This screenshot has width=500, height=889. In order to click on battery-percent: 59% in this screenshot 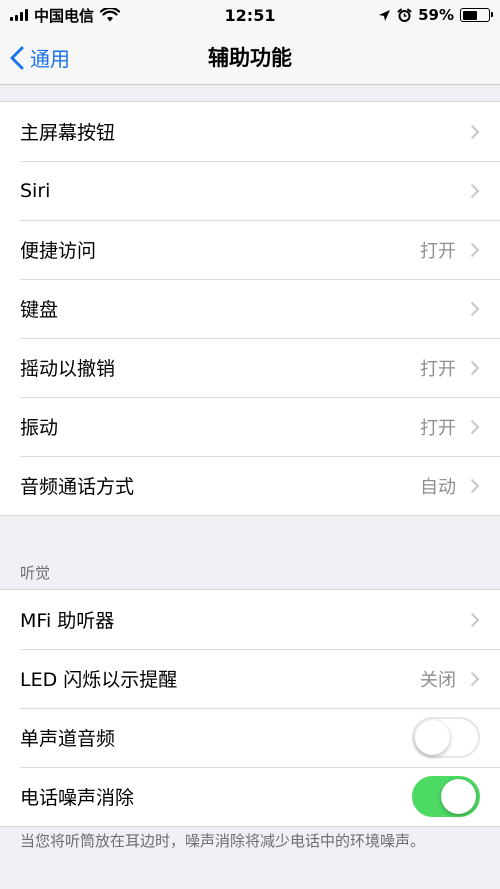, I will do `click(436, 15)`.